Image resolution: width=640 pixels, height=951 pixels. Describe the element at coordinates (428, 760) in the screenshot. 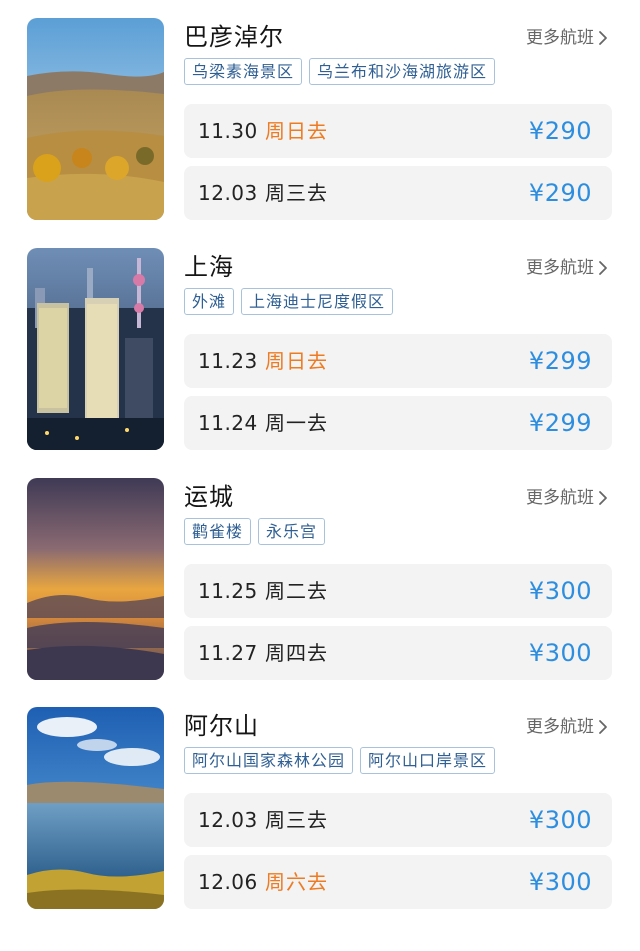

I see `attraction-tag: 阿尔山口岸景区` at that location.